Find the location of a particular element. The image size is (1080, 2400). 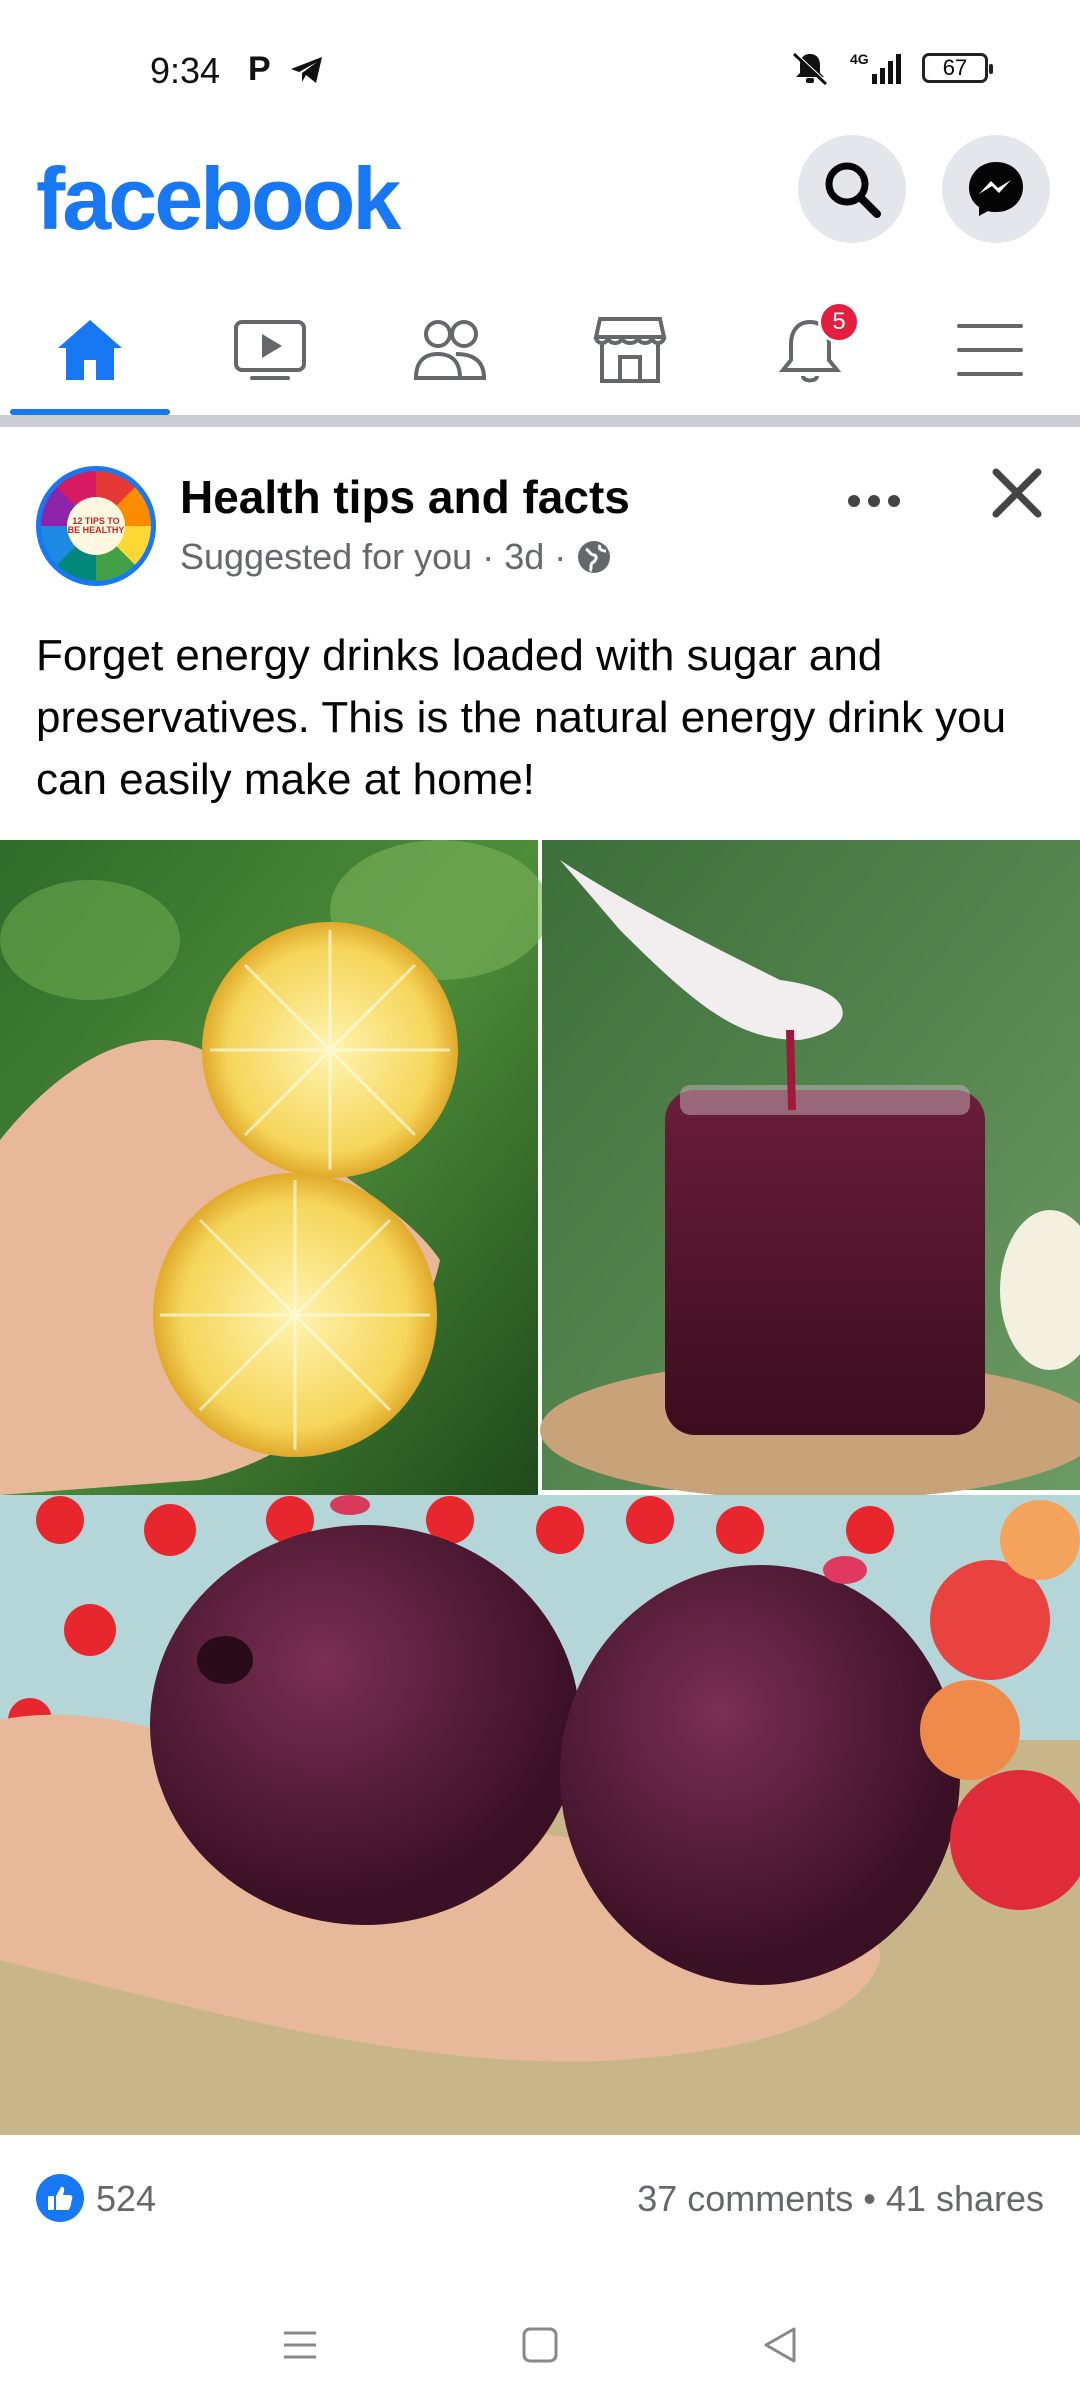

recent-apps-icon is located at coordinates (300, 2345).